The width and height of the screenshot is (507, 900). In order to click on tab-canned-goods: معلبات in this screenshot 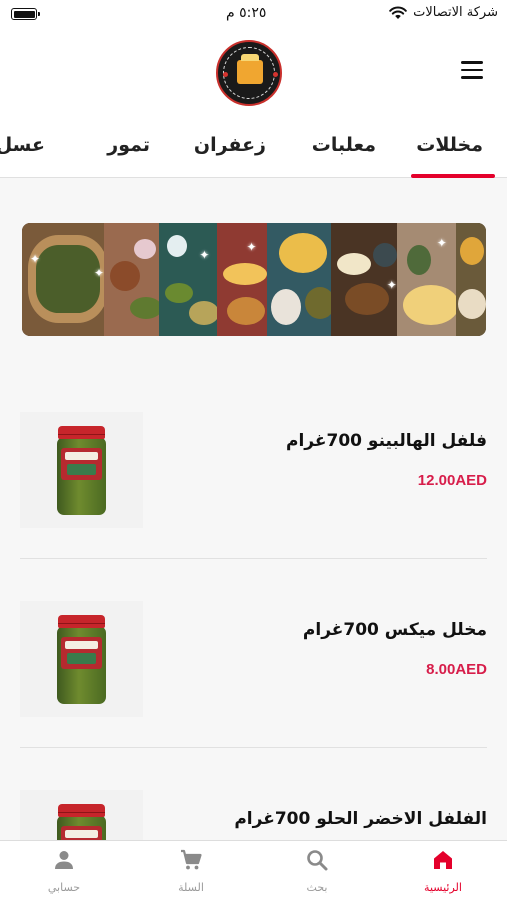, I will do `click(344, 145)`.